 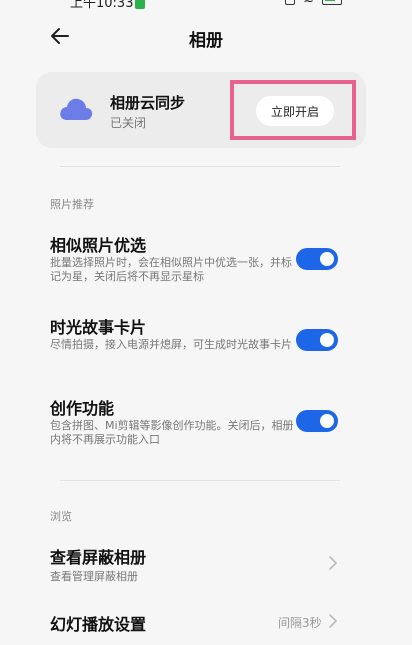 I want to click on highlight-annotation, so click(x=293, y=110).